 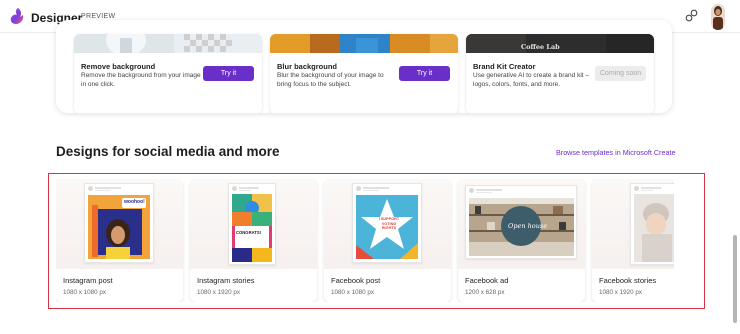 What do you see at coordinates (620, 73) in the screenshot?
I see `coming-soon-button: Coming soon` at bounding box center [620, 73].